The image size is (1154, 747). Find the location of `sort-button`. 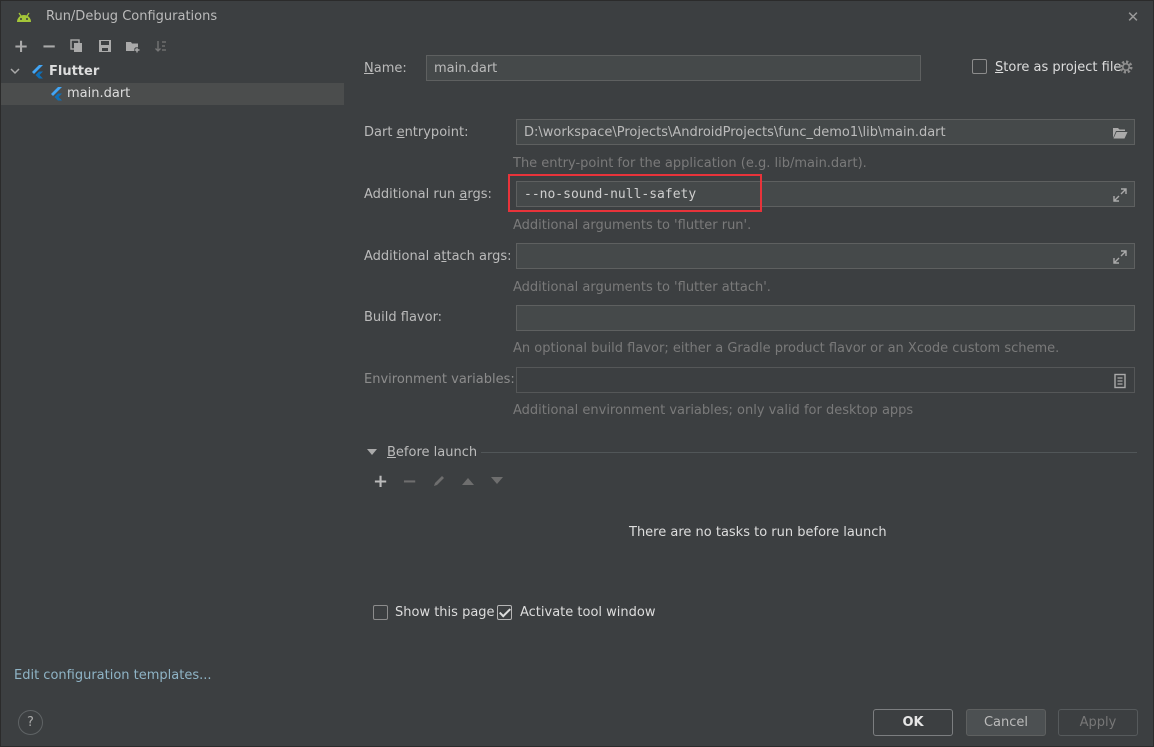

sort-button is located at coordinates (161, 46).